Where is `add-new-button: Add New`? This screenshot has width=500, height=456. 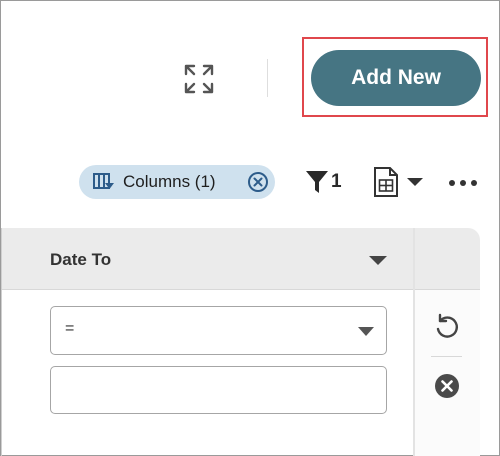
add-new-button: Add New is located at coordinates (396, 78).